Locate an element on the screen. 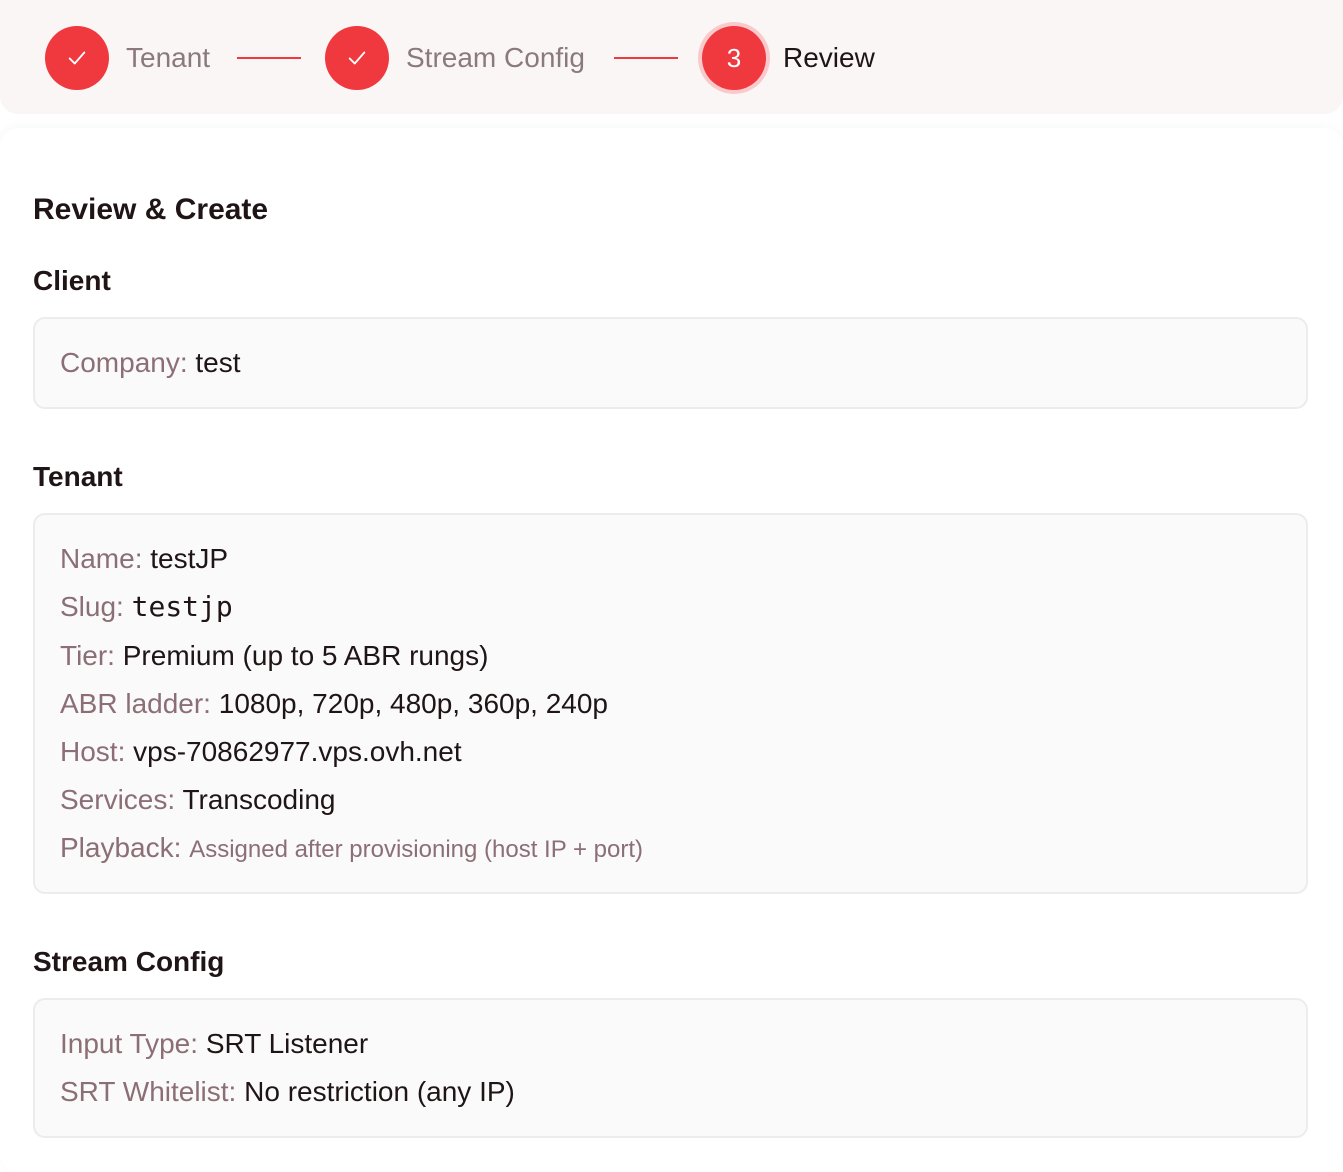  slug-row: Slug: testjp is located at coordinates (146, 607).